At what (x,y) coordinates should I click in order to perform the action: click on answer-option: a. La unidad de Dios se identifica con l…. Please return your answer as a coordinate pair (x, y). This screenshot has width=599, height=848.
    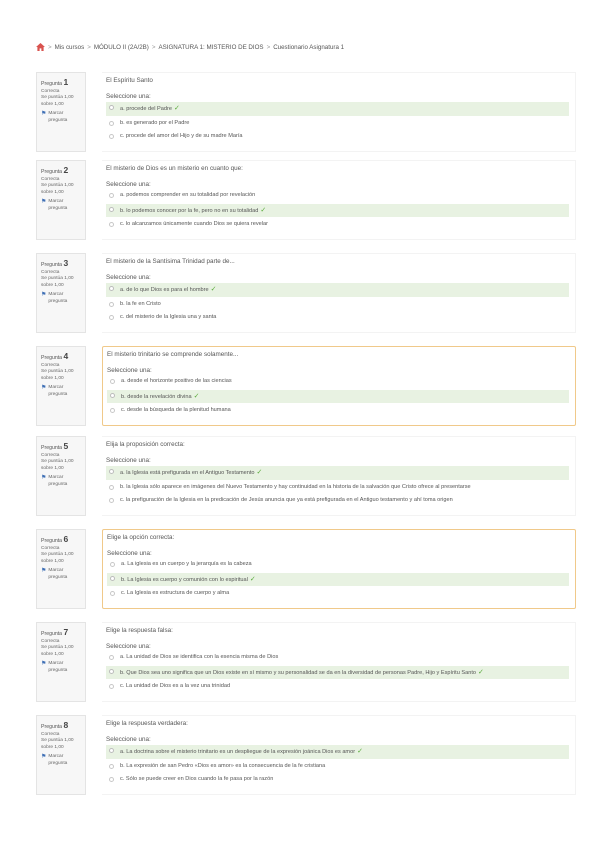
    Looking at the image, I should click on (337, 658).